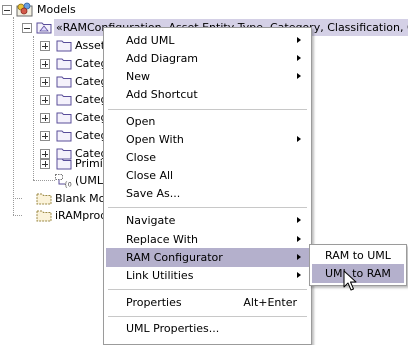  What do you see at coordinates (150, 40) in the screenshot?
I see `menu-item-label: Add UML` at bounding box center [150, 40].